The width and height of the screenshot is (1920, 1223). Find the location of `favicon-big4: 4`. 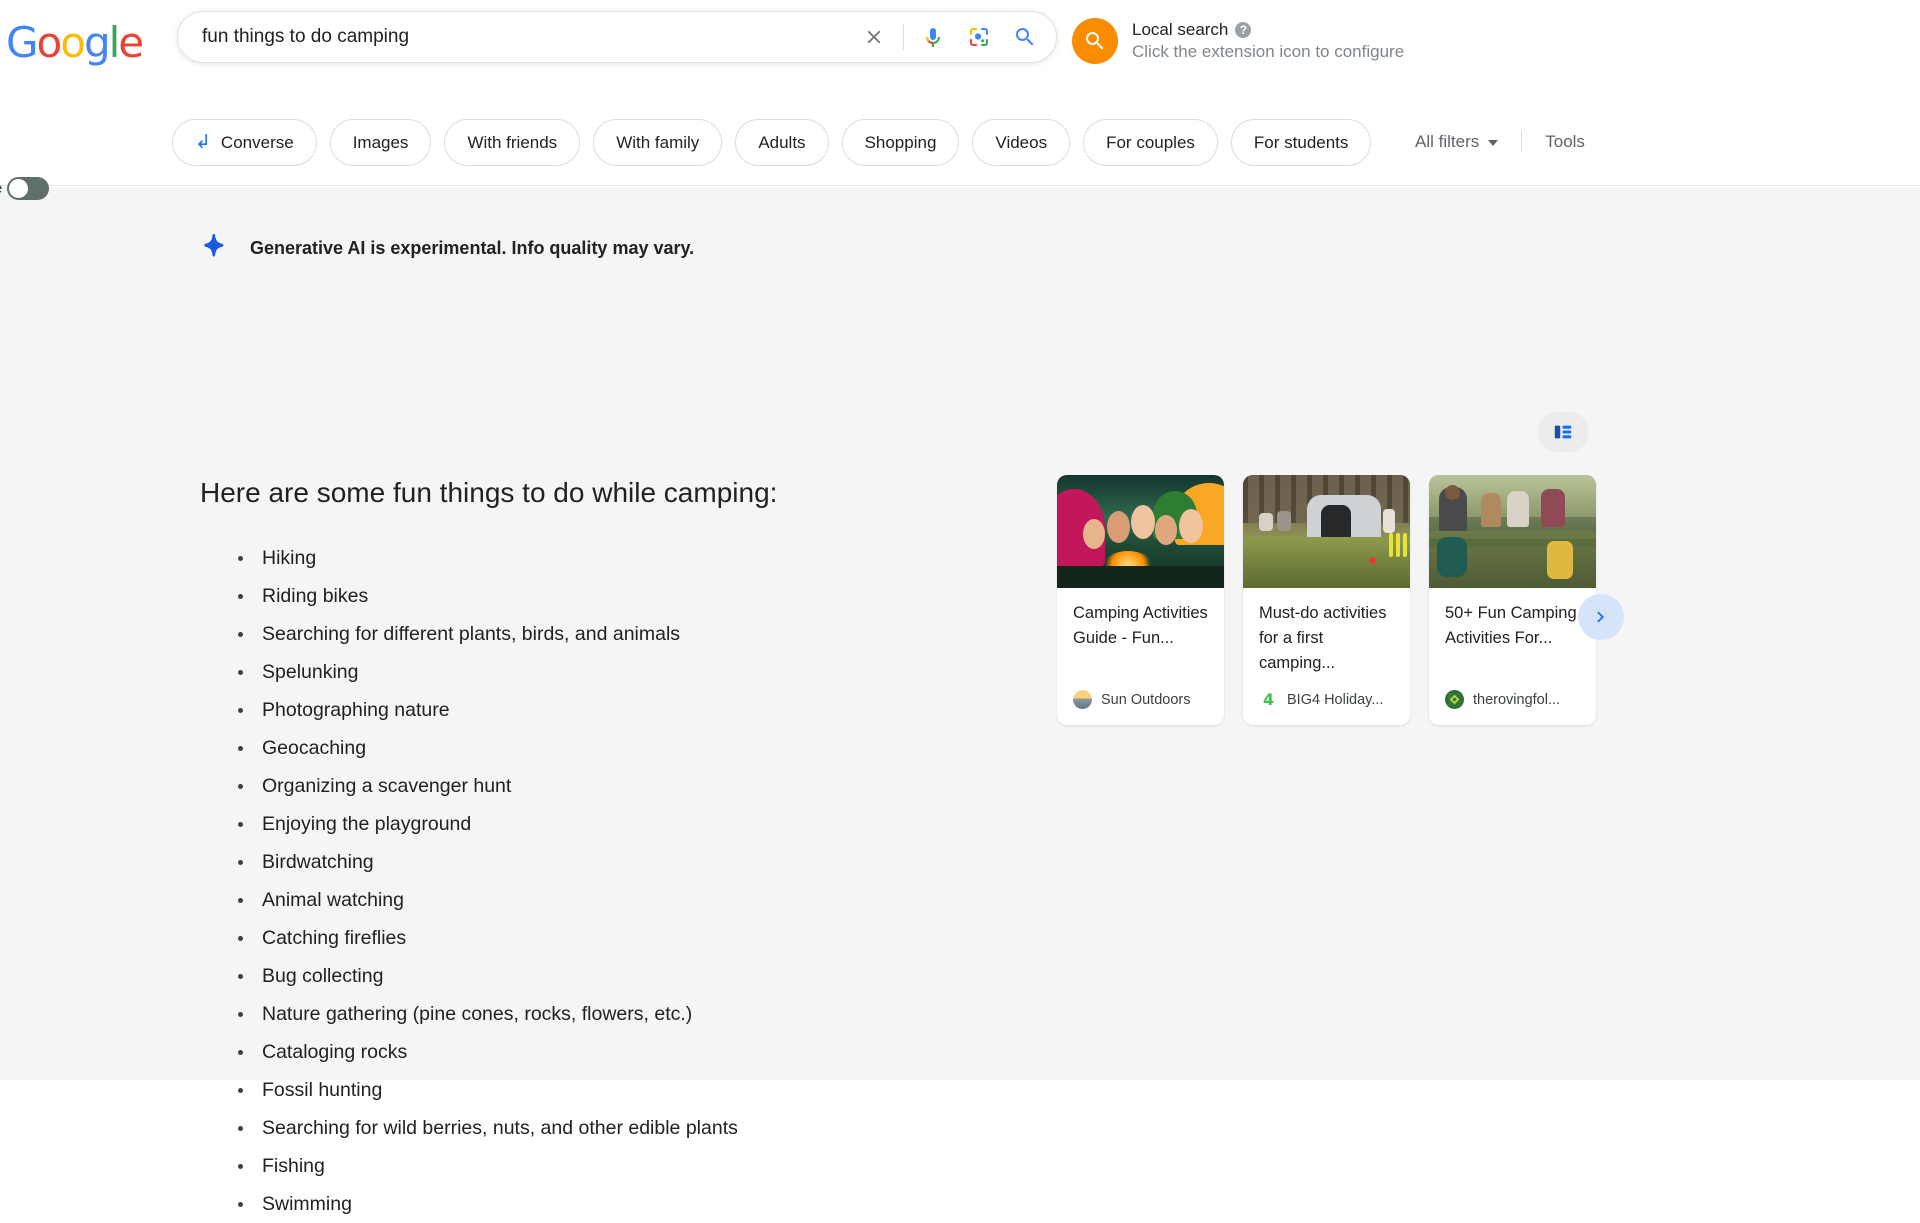

favicon-big4: 4 is located at coordinates (1268, 699).